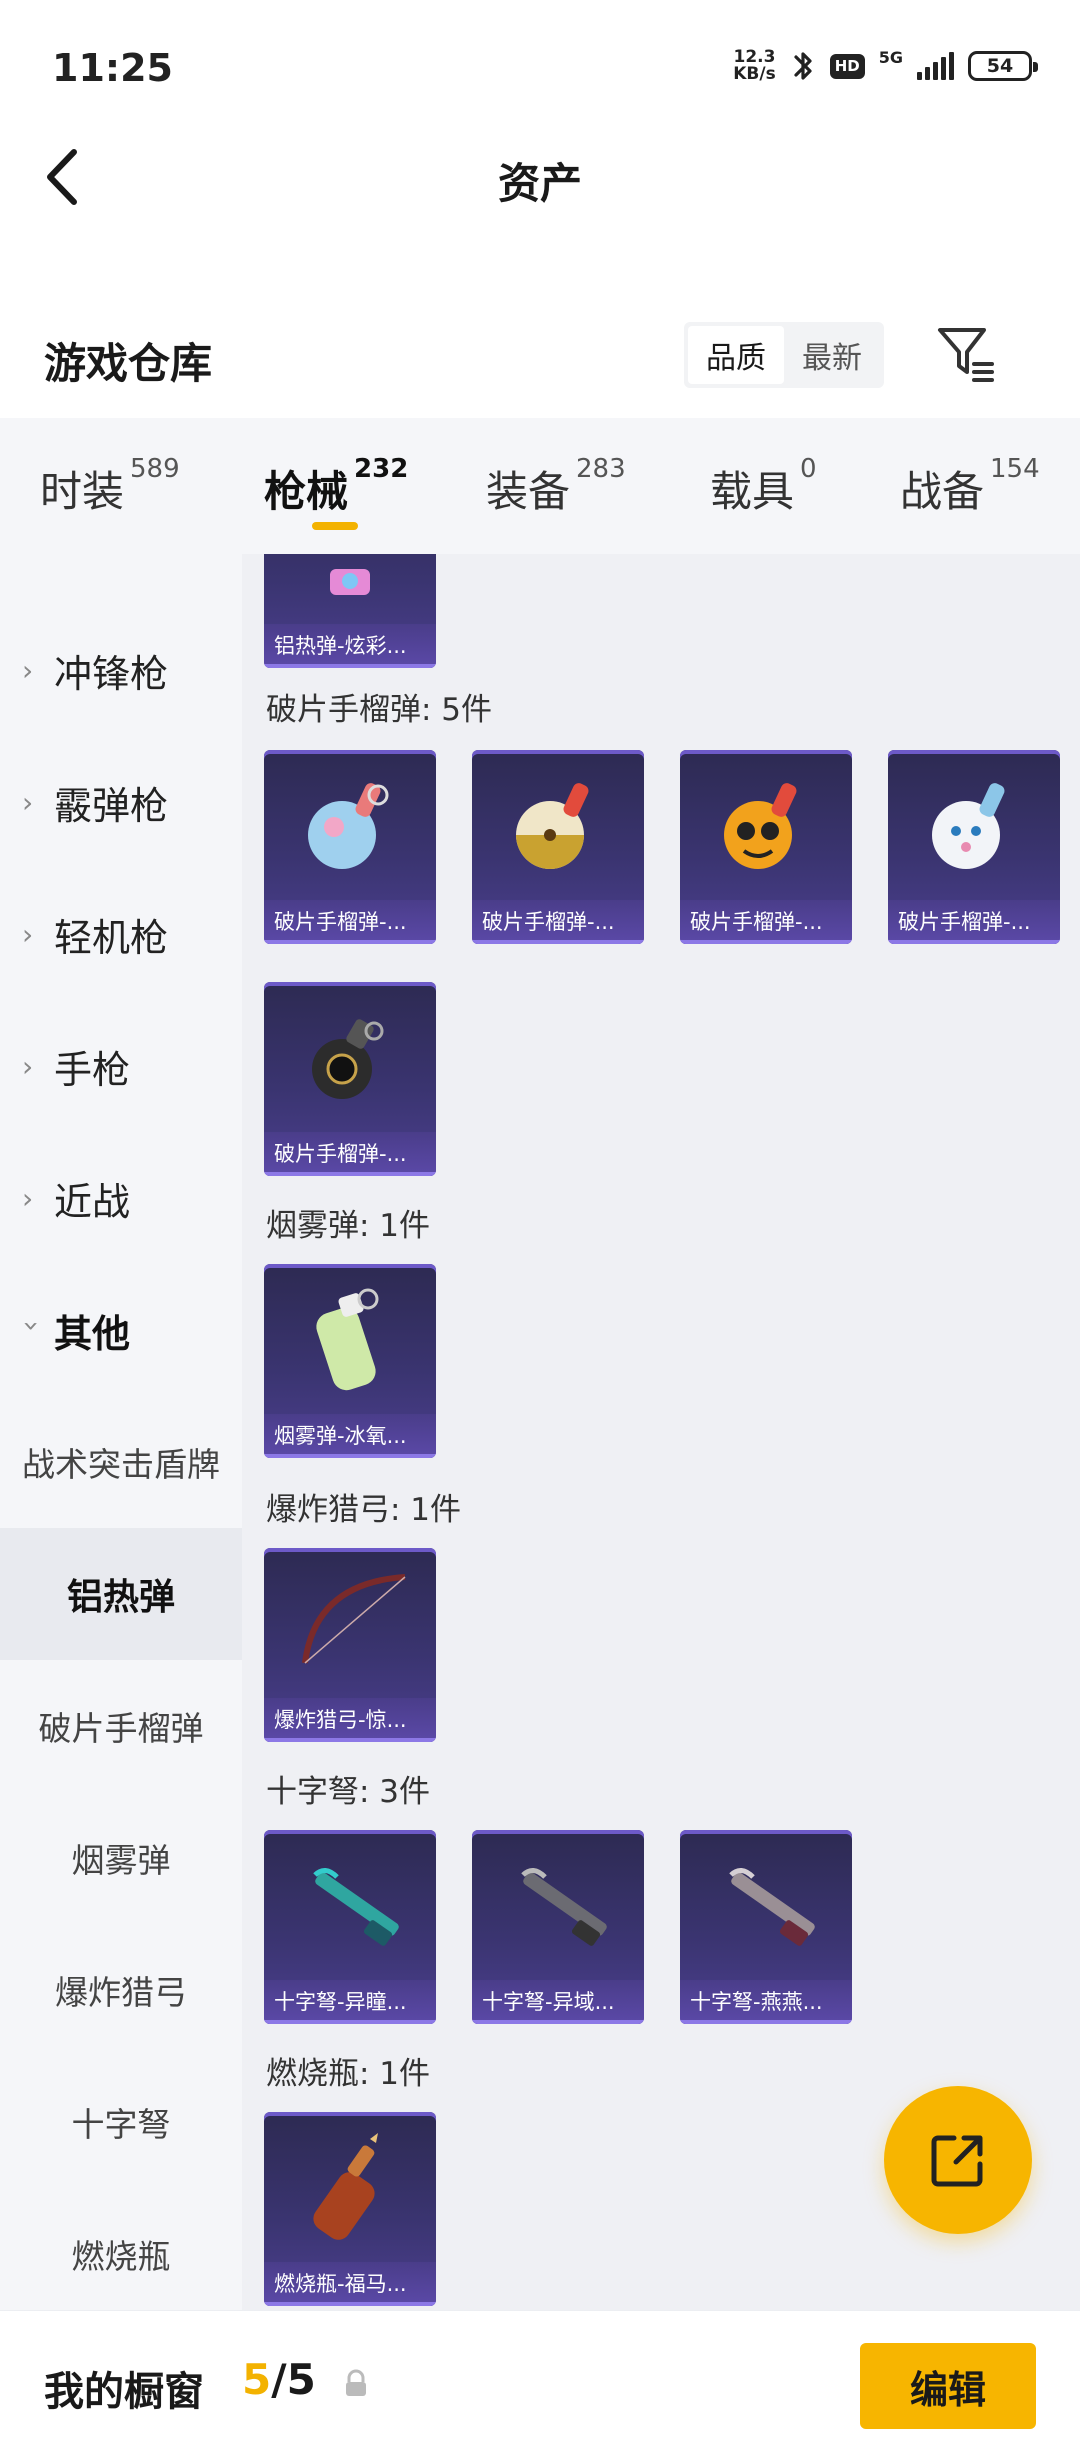  I want to click on side-subitem-label: 十字弩, so click(121, 2124).